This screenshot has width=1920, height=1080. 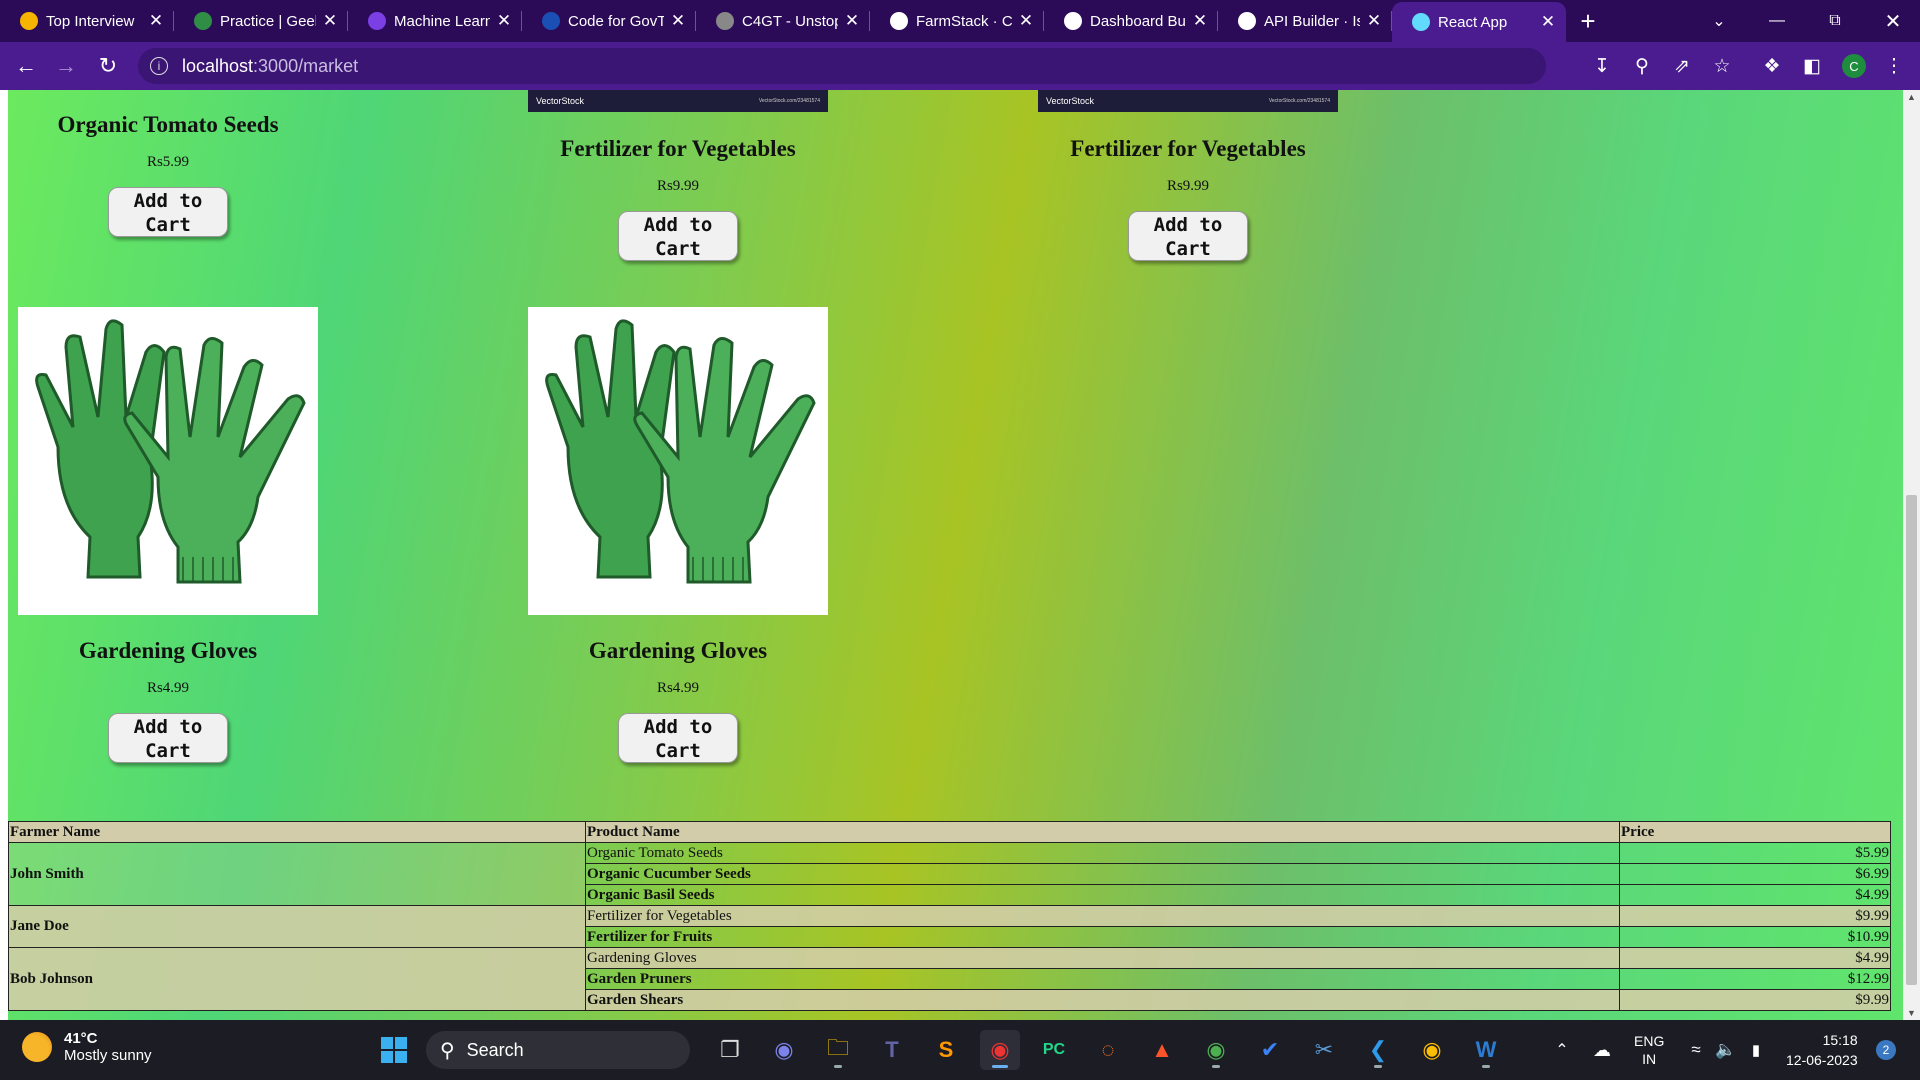 I want to click on language-indicator: ENG IN, so click(x=1649, y=1050).